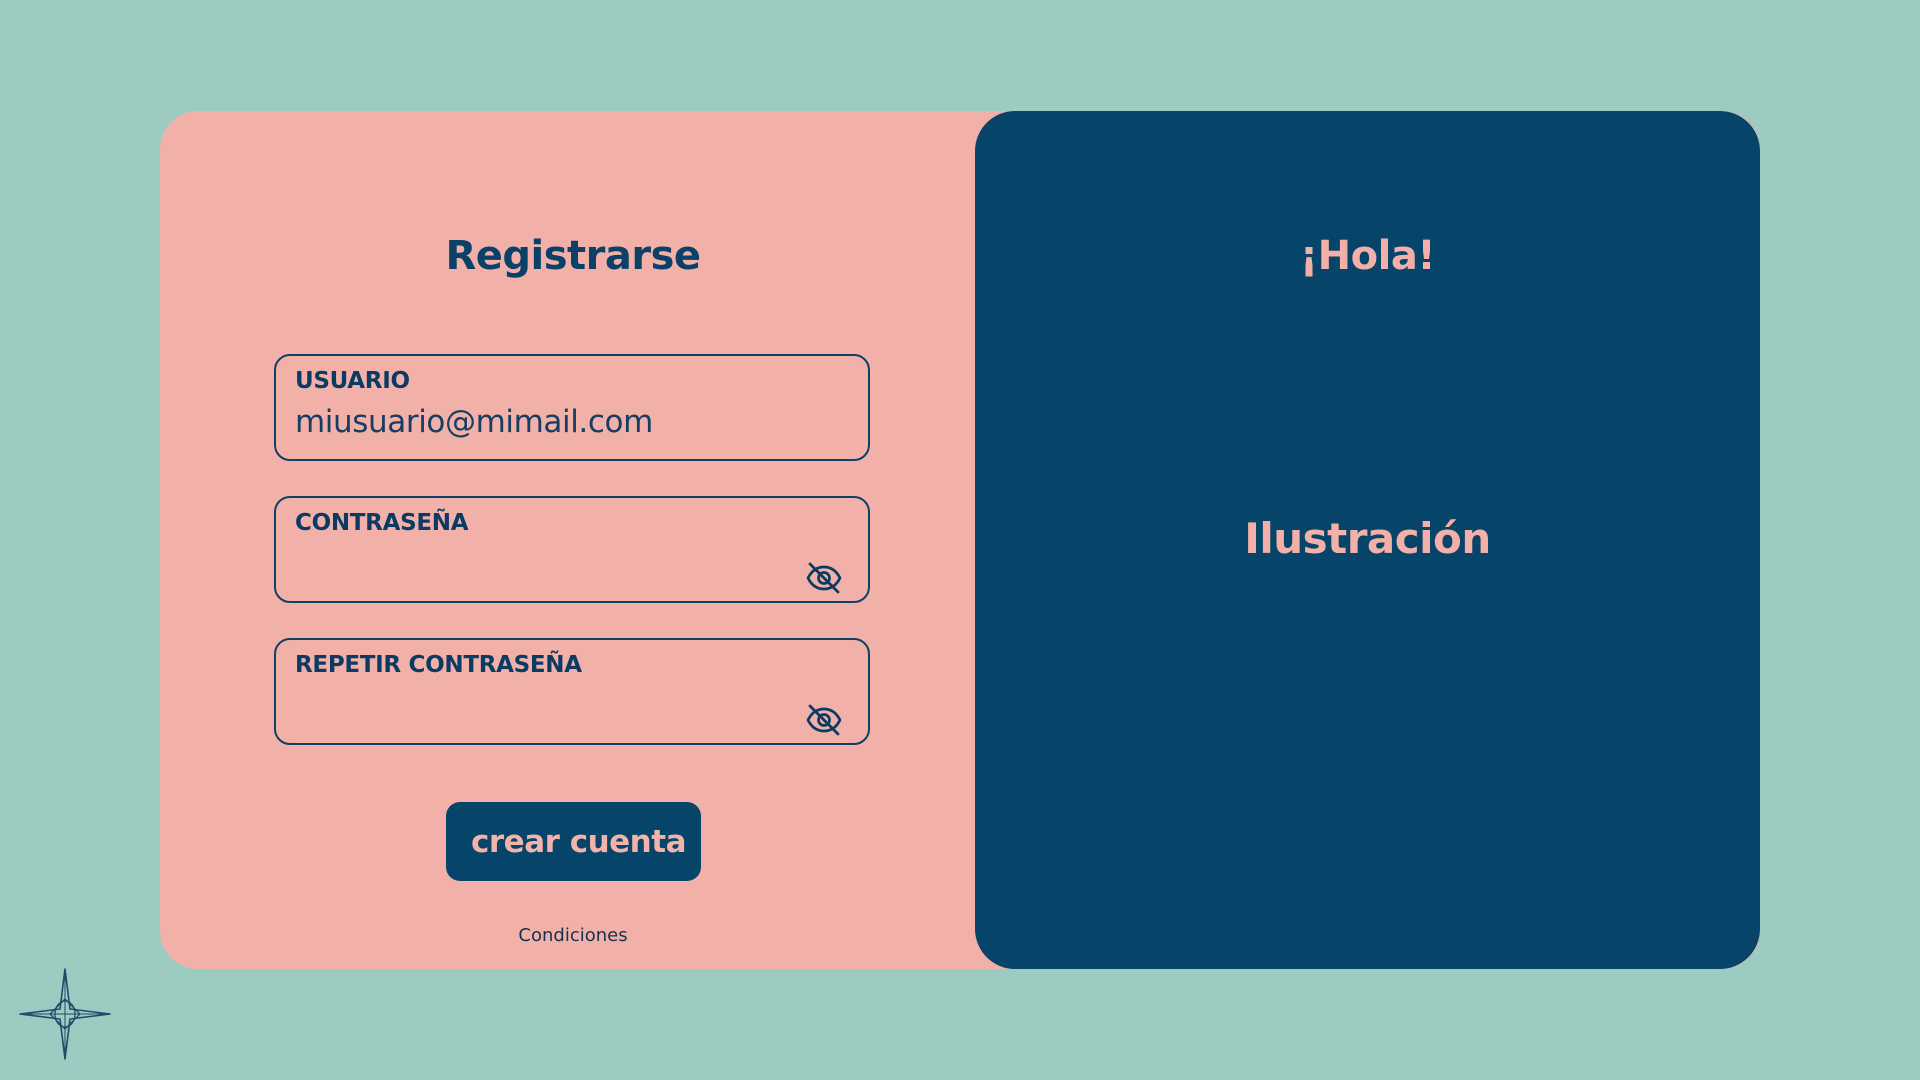  I want to click on username-field: USUARIO, so click(572, 407).